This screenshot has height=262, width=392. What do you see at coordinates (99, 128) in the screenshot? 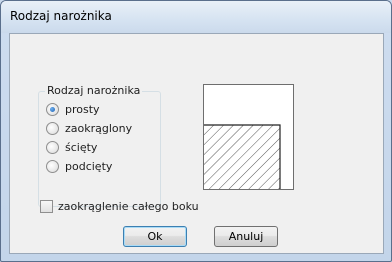
I see `radio-label: zaokrąglony` at bounding box center [99, 128].